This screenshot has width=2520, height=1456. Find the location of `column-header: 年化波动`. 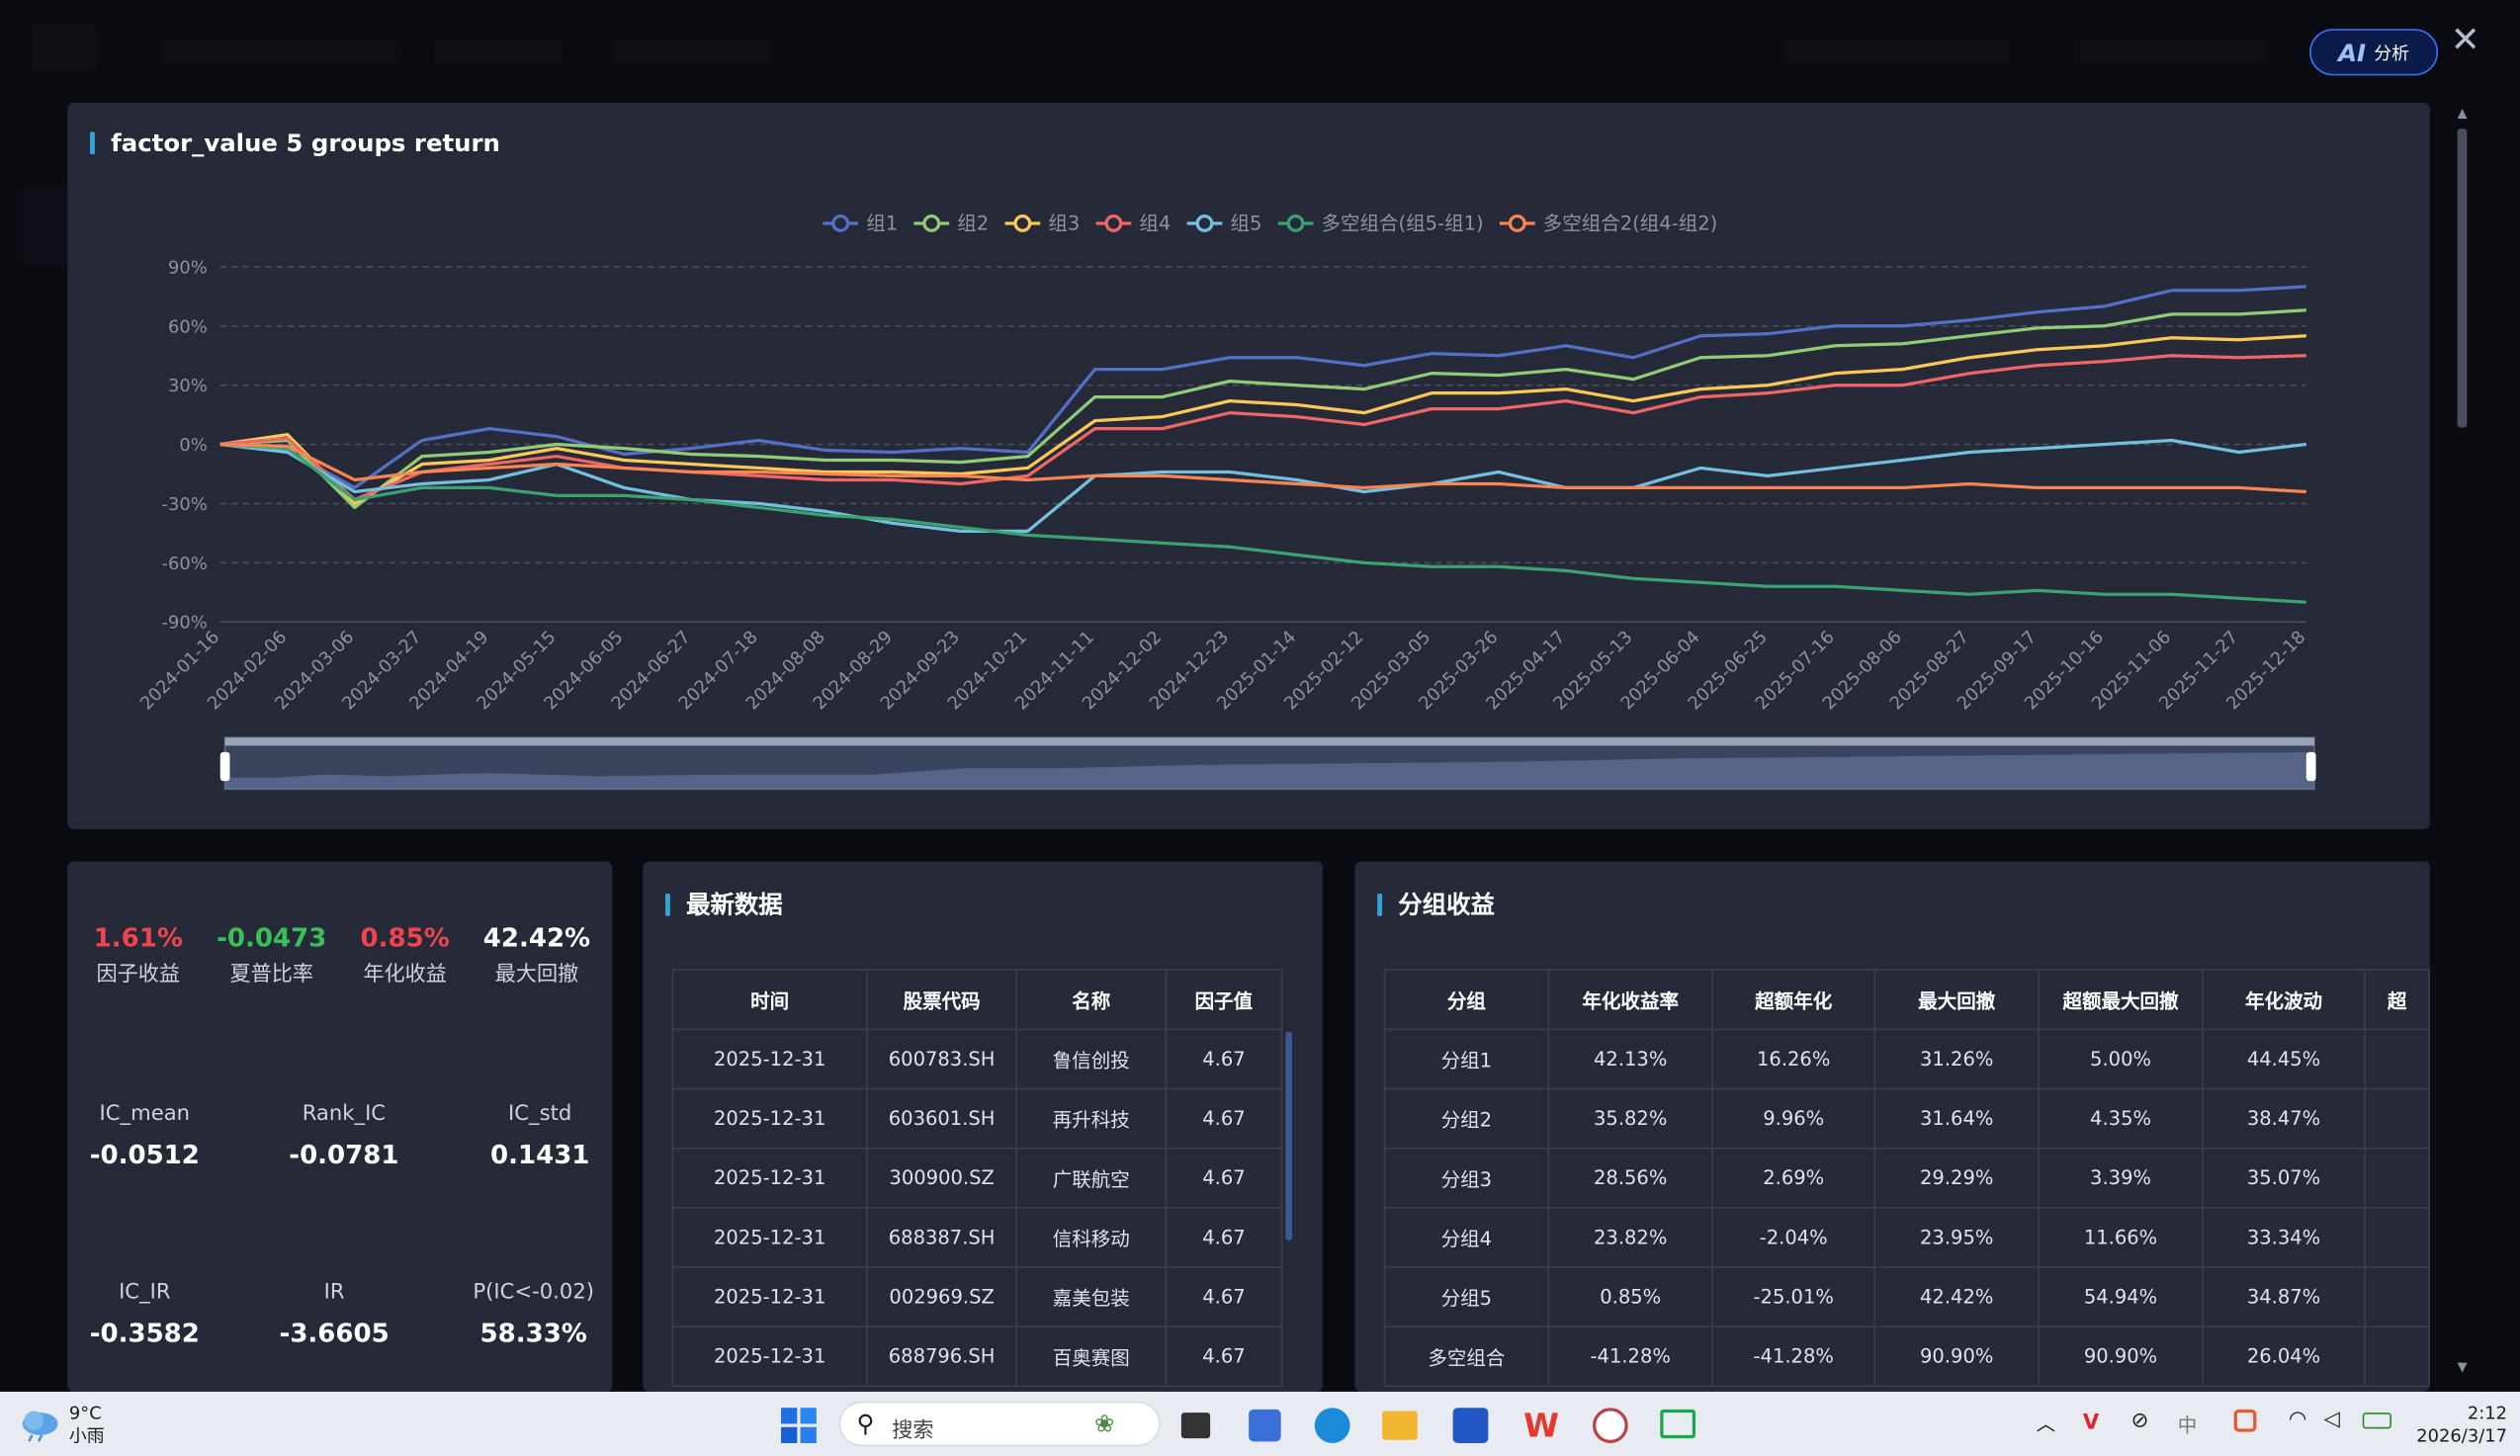

column-header: 年化波动 is located at coordinates (2284, 1000).